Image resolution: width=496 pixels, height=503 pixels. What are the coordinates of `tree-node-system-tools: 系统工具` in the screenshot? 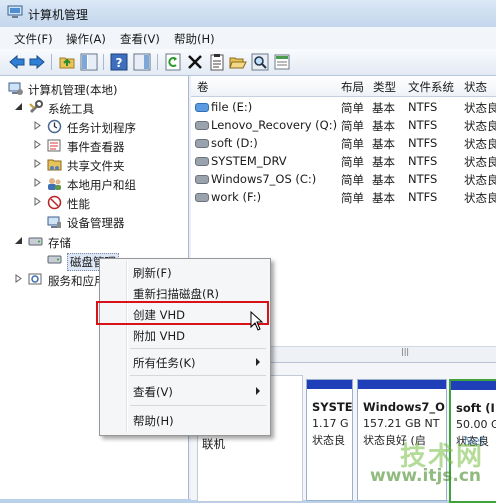 It's located at (99, 108).